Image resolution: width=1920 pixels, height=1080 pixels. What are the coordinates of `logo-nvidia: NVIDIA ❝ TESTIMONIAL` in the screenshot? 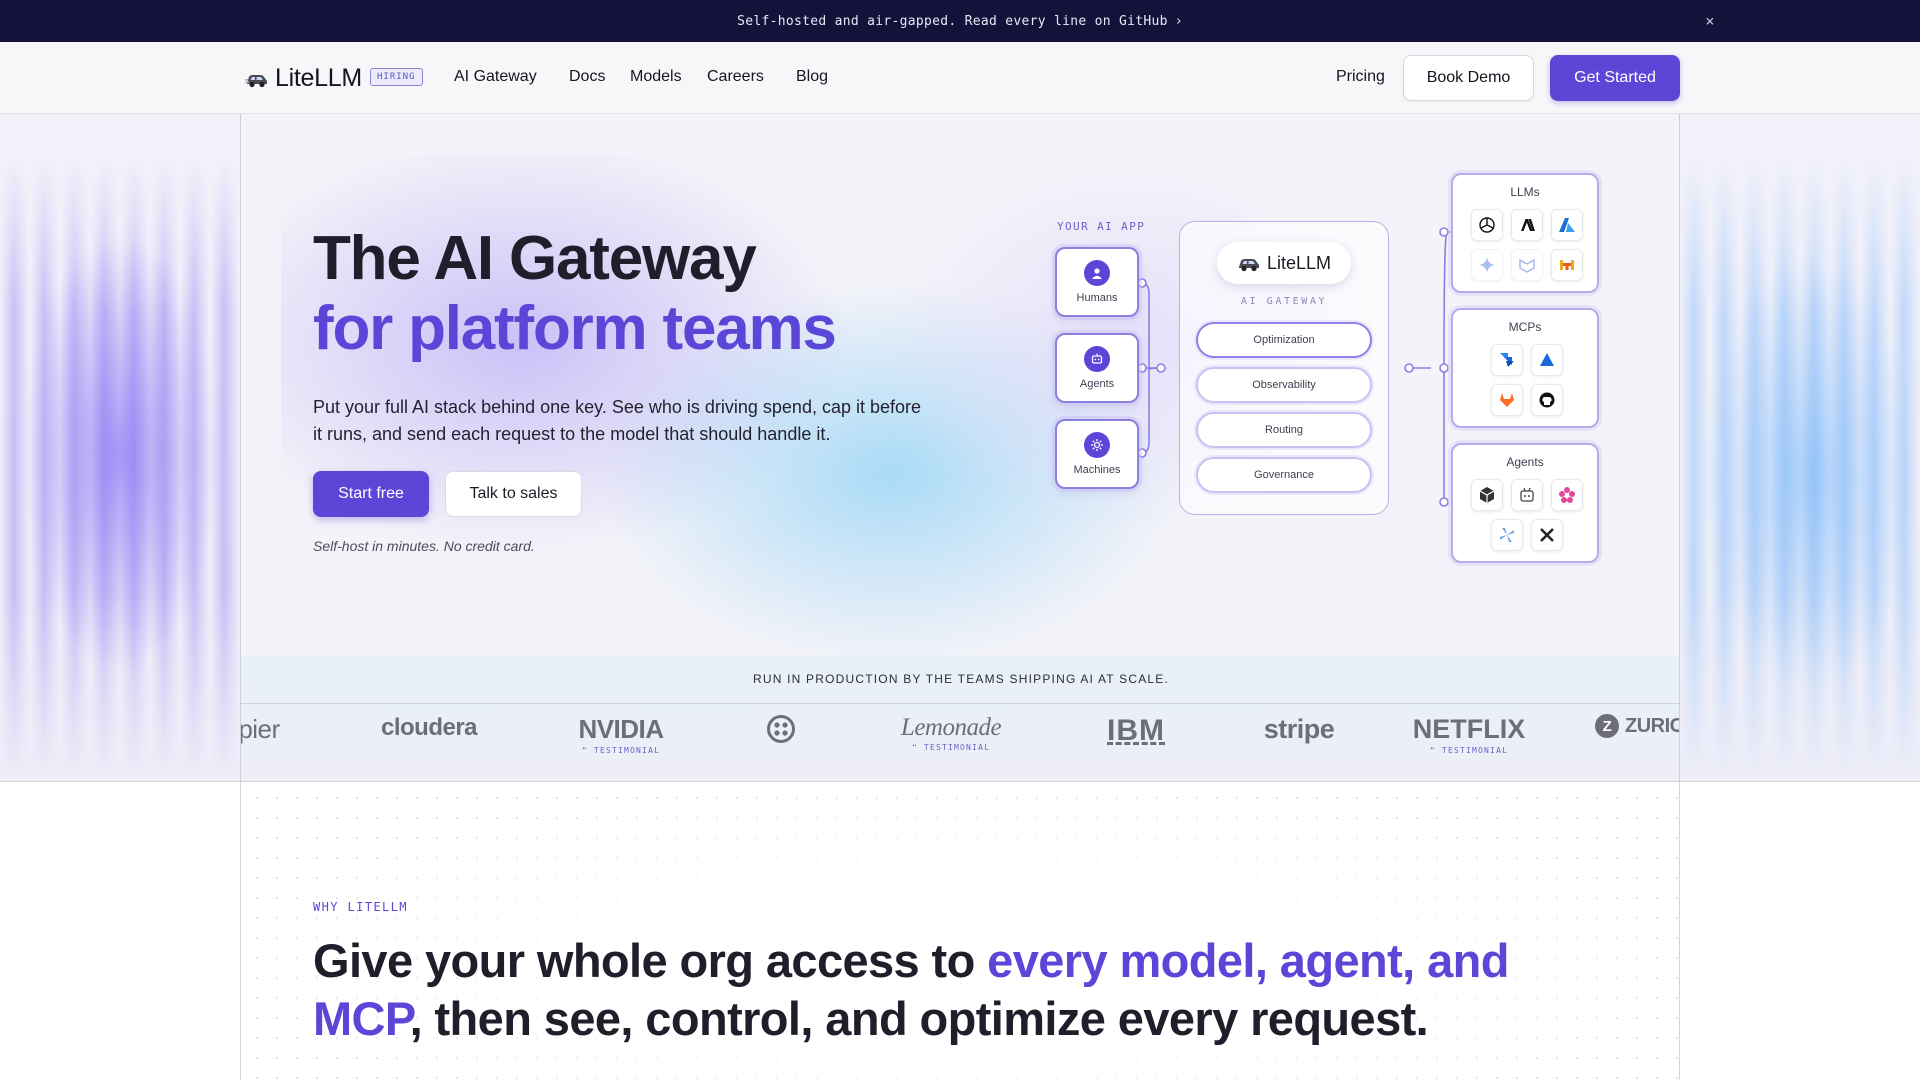 It's located at (621, 734).